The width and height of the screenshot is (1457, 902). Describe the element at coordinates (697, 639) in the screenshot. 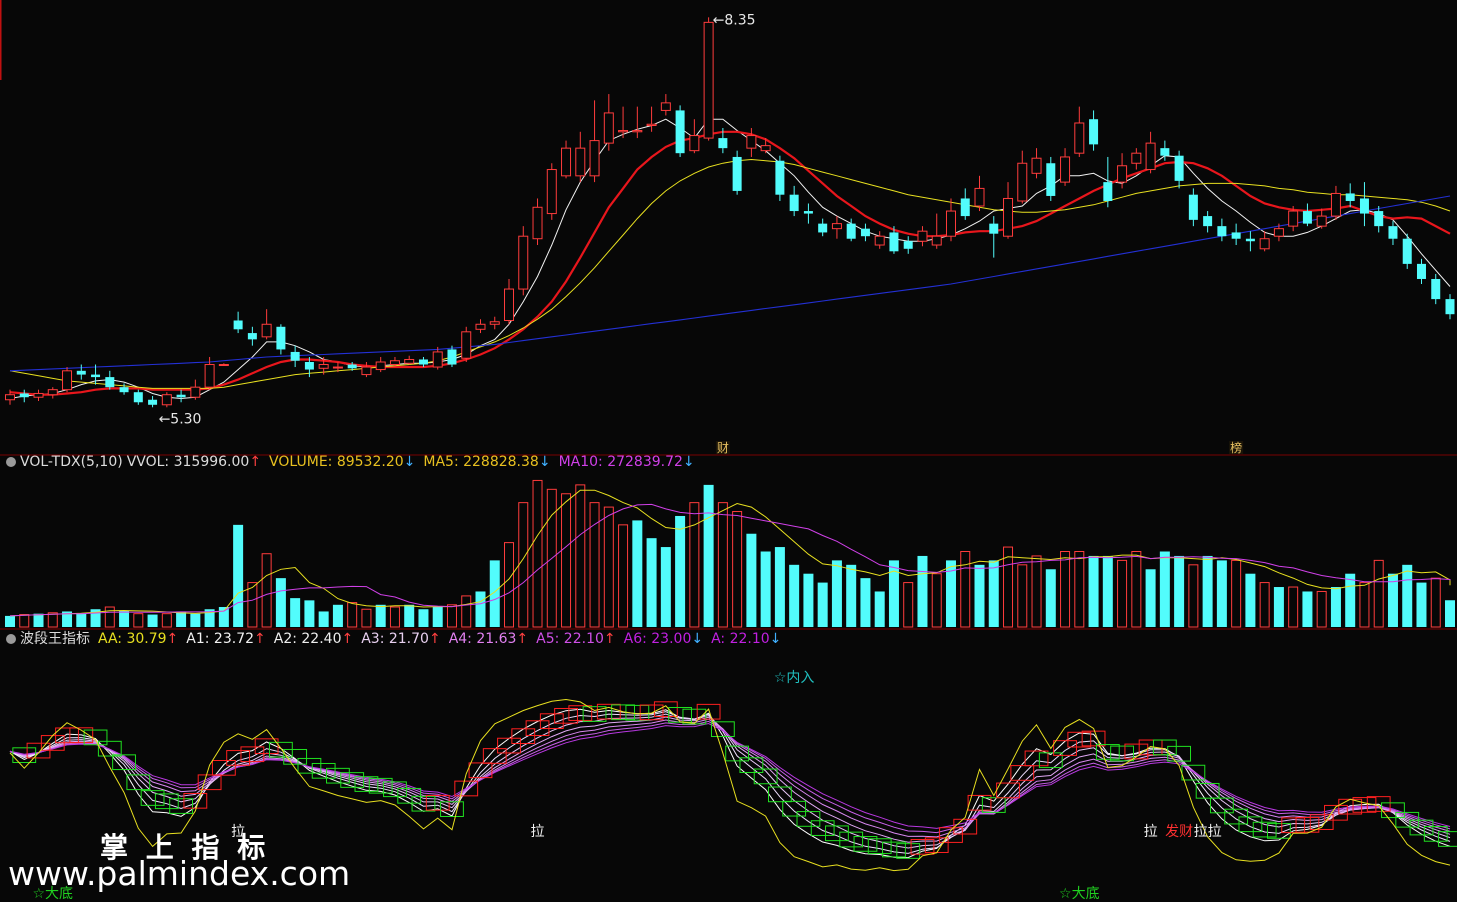

I see `a6-arrow: ↓` at that location.